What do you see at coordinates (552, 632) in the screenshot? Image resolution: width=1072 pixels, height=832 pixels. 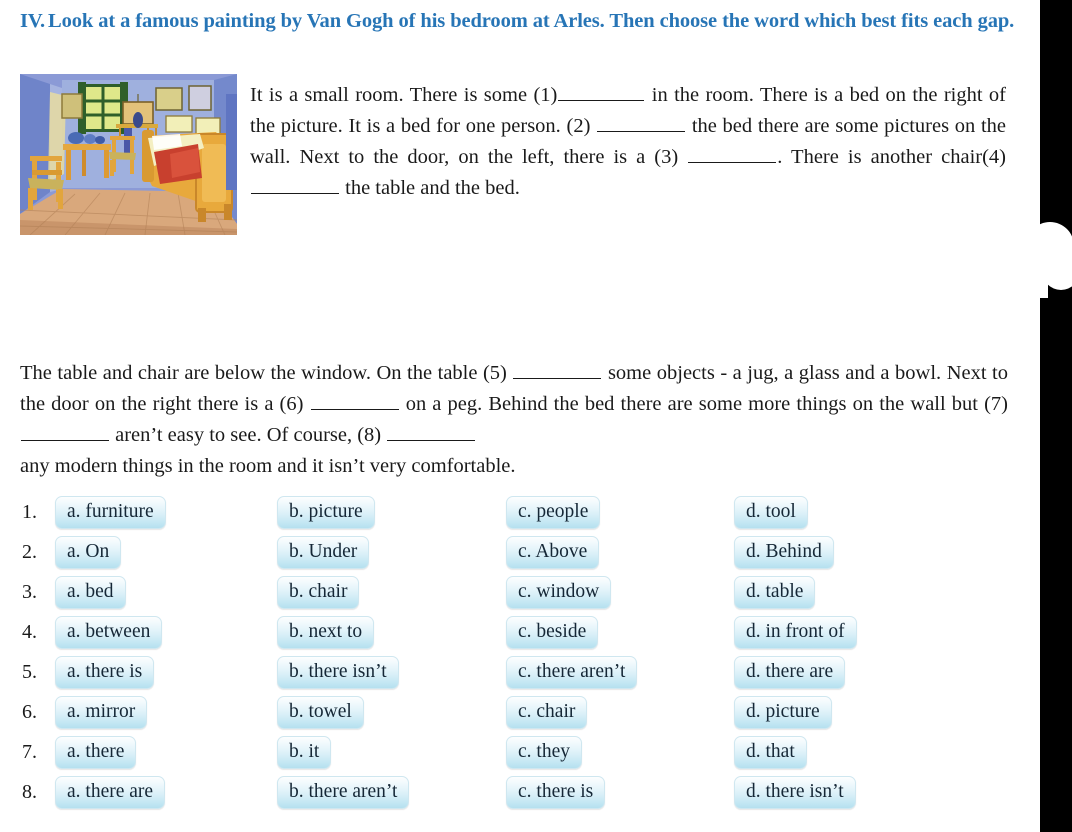 I see `option-4-c: c. beside` at bounding box center [552, 632].